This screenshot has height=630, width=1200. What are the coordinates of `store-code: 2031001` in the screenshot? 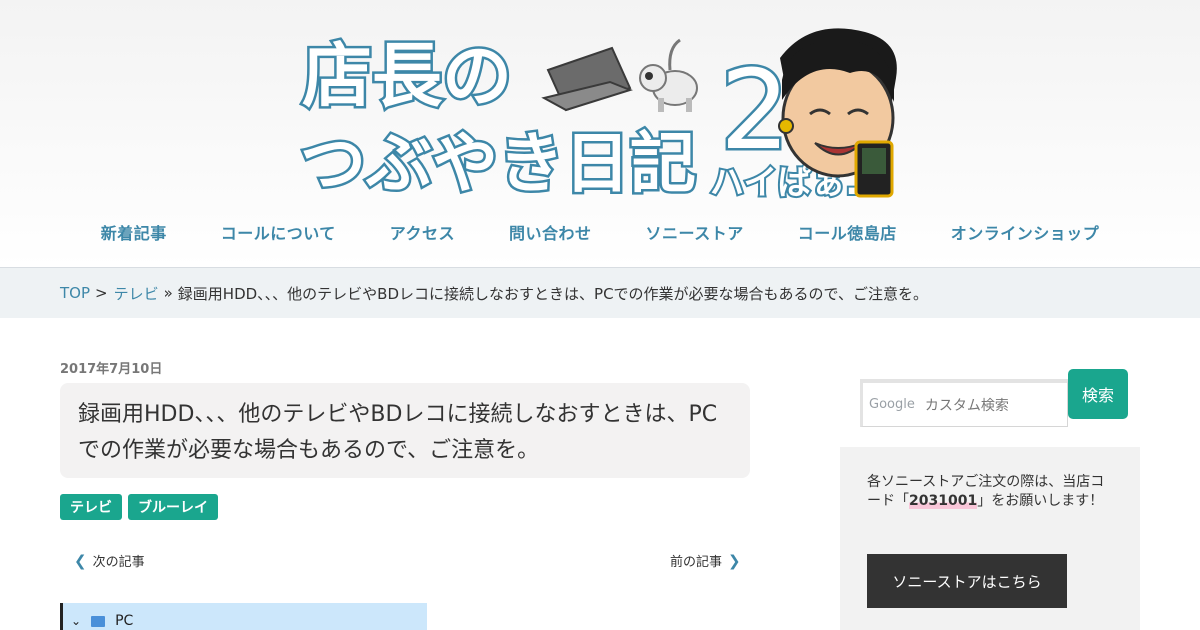 It's located at (943, 501).